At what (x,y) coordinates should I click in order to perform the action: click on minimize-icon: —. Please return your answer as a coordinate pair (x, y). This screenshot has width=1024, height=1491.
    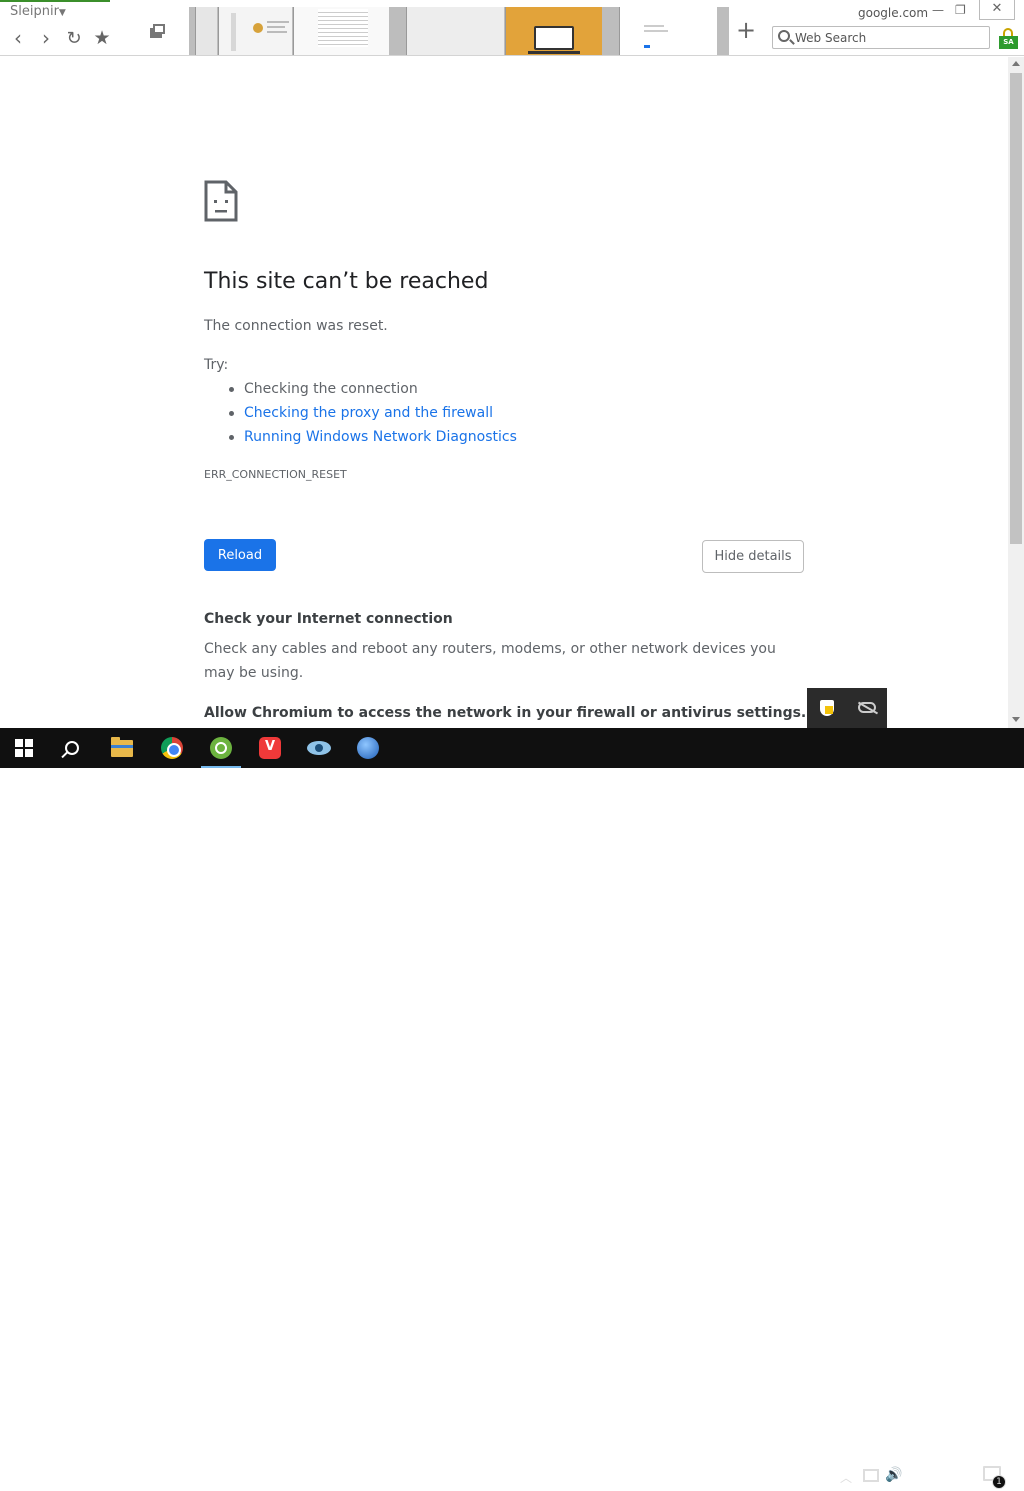
    Looking at the image, I should click on (938, 10).